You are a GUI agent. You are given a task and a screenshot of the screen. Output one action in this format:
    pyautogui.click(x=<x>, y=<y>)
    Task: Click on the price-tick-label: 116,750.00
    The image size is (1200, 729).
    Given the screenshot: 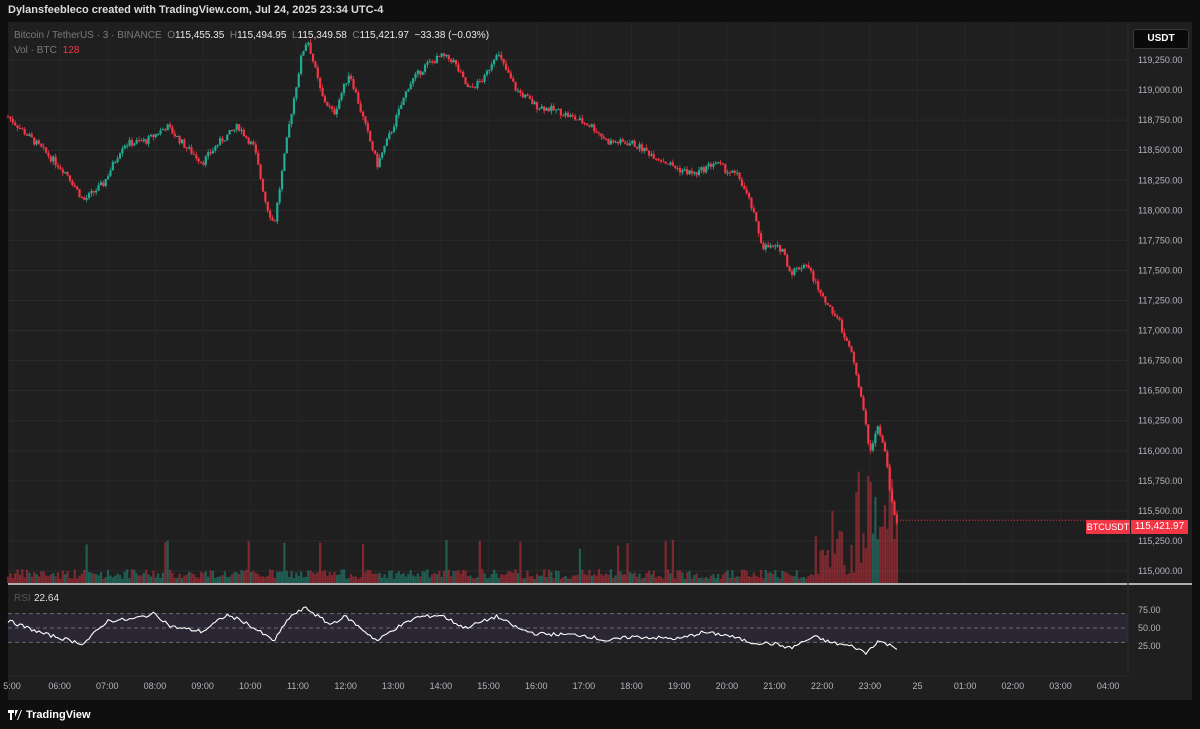 What is the action you would take?
    pyautogui.click(x=1160, y=361)
    